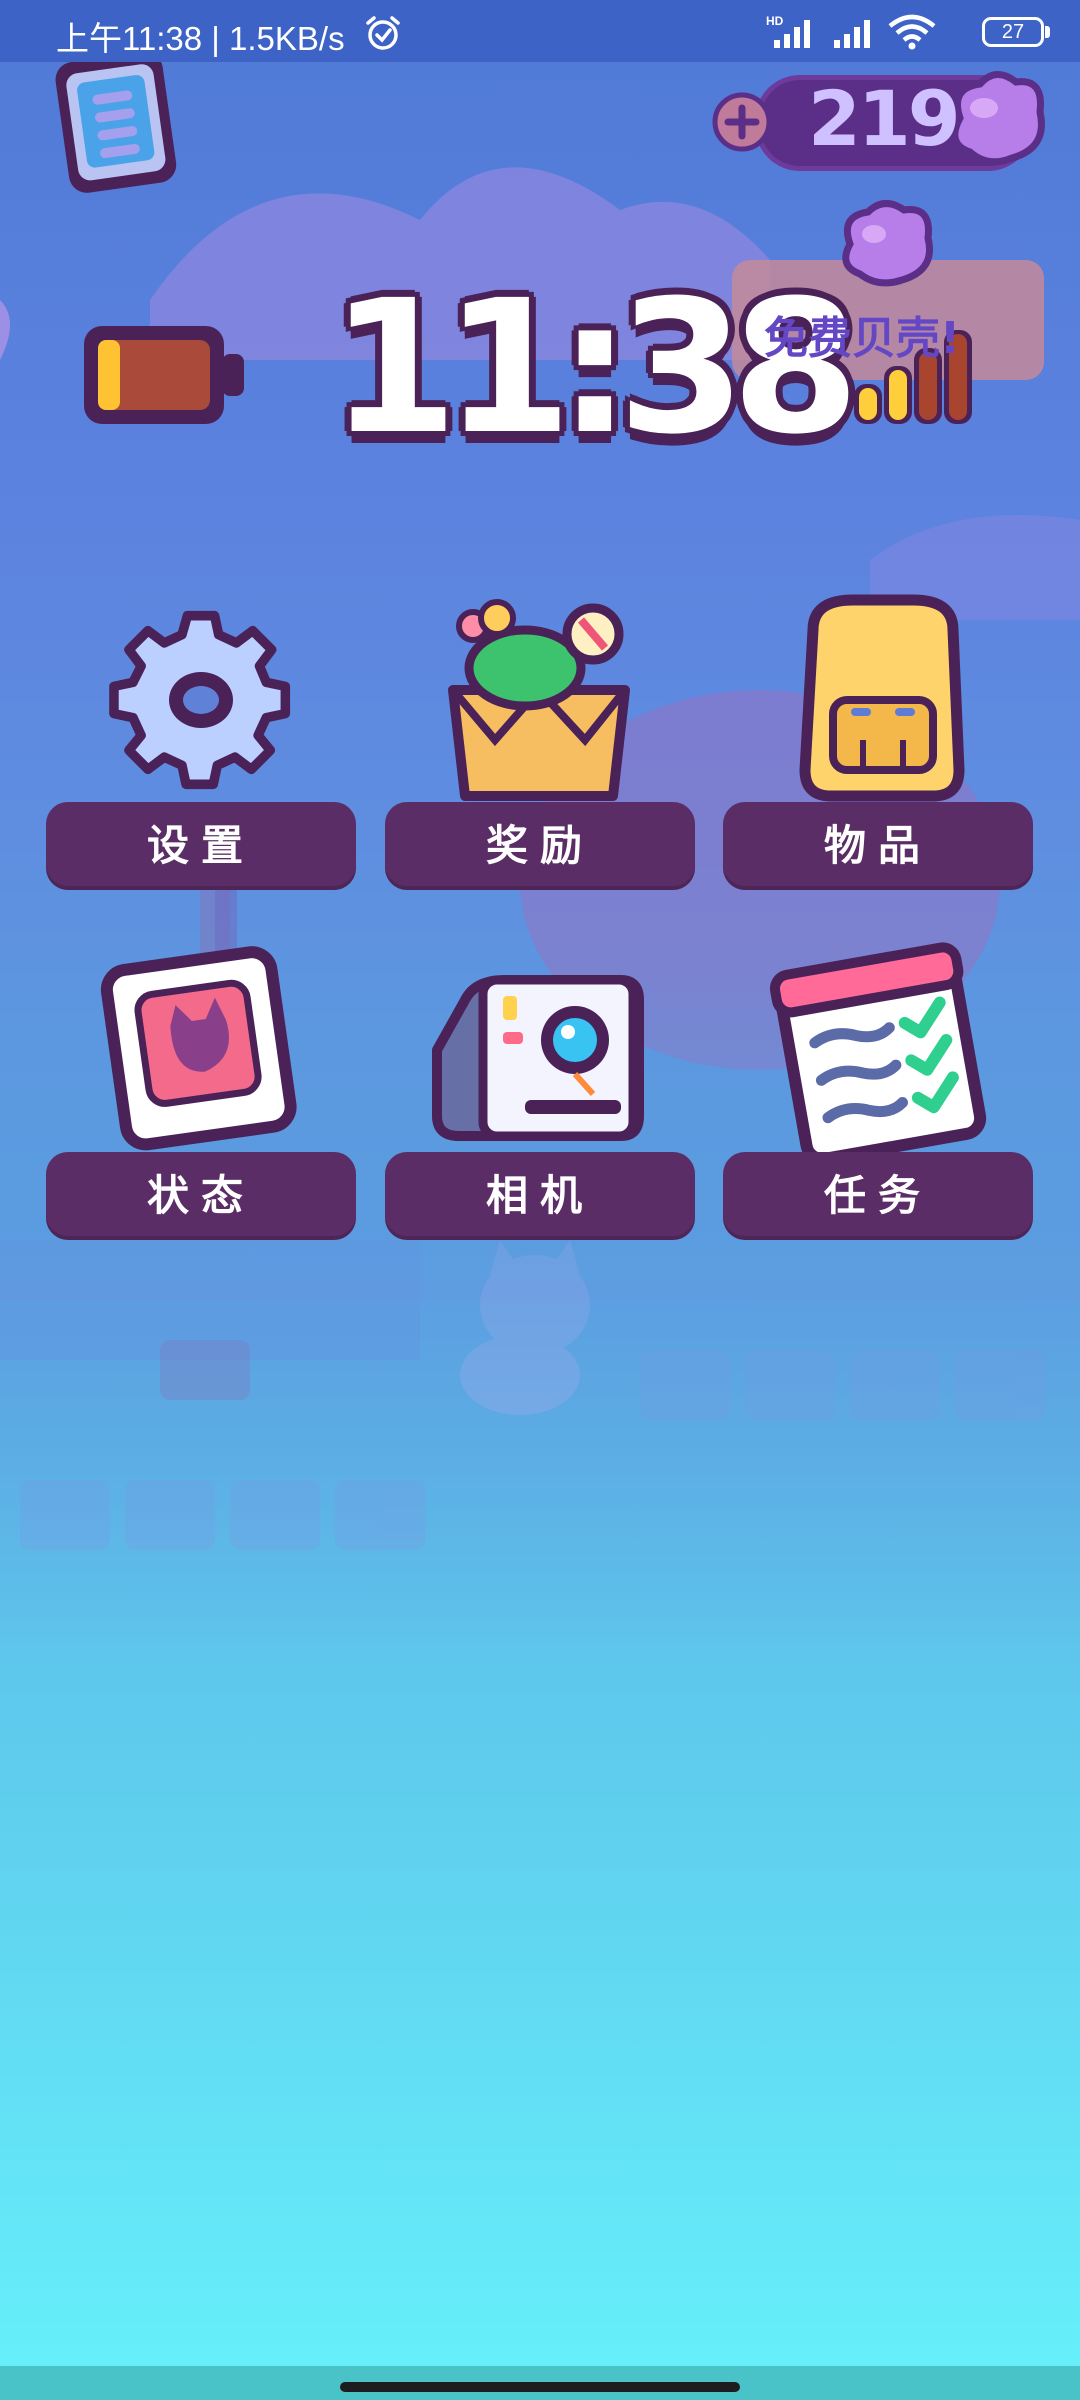  What do you see at coordinates (118, 123) in the screenshot?
I see `phone-menu-icon` at bounding box center [118, 123].